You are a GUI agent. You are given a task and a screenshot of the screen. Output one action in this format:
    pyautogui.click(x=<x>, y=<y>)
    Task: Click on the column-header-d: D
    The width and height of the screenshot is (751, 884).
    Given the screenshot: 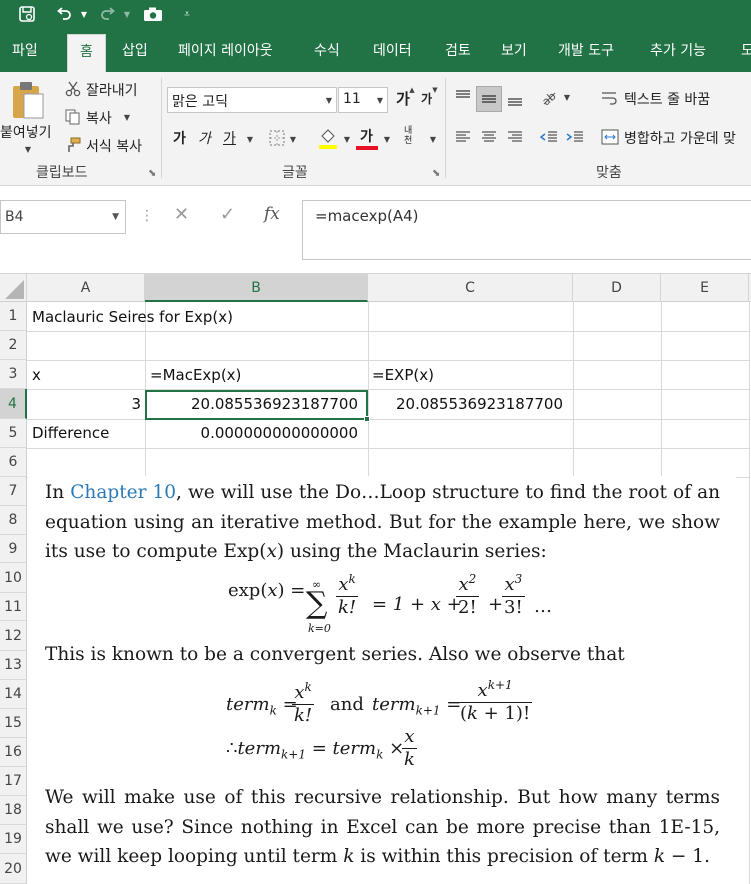 What is the action you would take?
    pyautogui.click(x=617, y=288)
    